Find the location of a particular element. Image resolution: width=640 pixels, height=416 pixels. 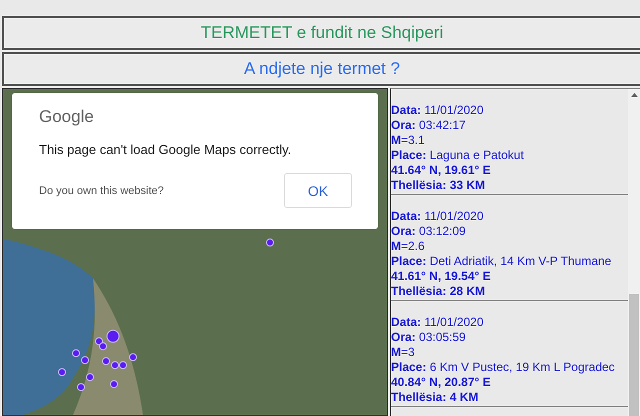

magnitude-line: M=3.1 is located at coordinates (408, 140).